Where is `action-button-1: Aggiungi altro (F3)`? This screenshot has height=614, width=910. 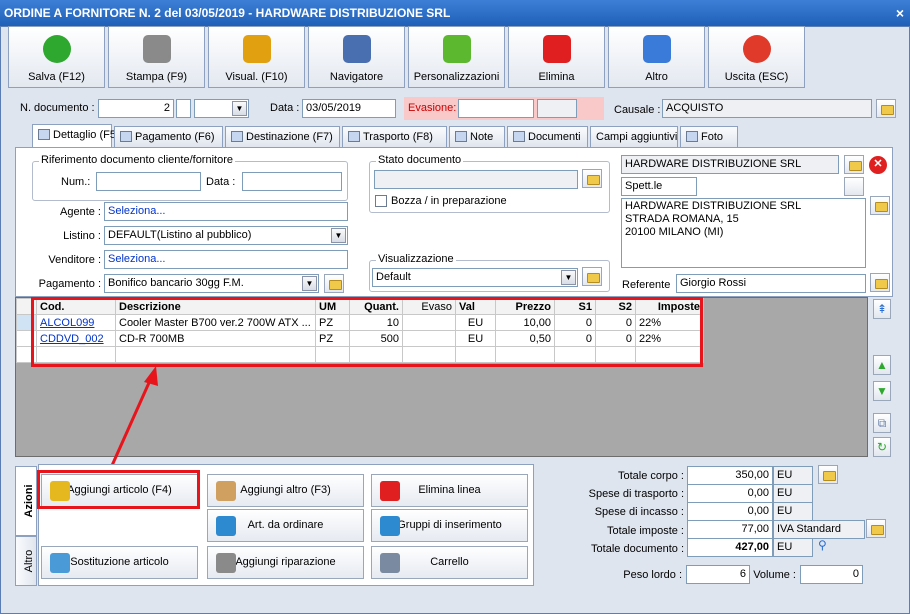
action-button-1: Aggiungi altro (F3) is located at coordinates (285, 490).